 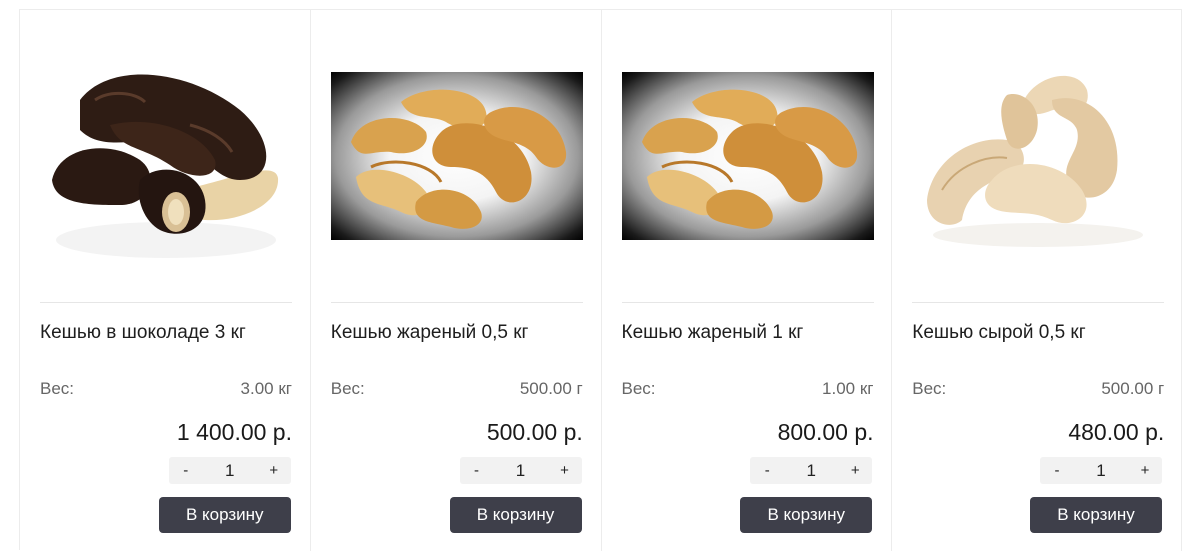 I want to click on product-title: Кешью жареный 1 кг, so click(x=748, y=333).